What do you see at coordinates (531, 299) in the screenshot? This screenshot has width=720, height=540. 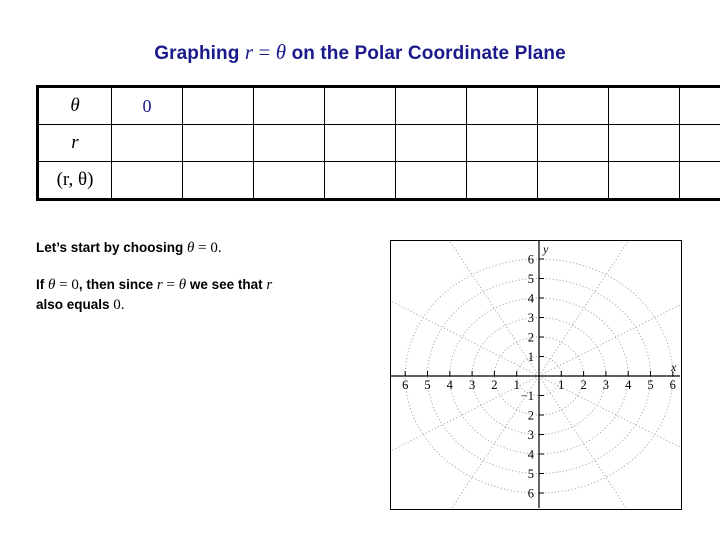 I see `y-tick-label-pos-4: 4` at bounding box center [531, 299].